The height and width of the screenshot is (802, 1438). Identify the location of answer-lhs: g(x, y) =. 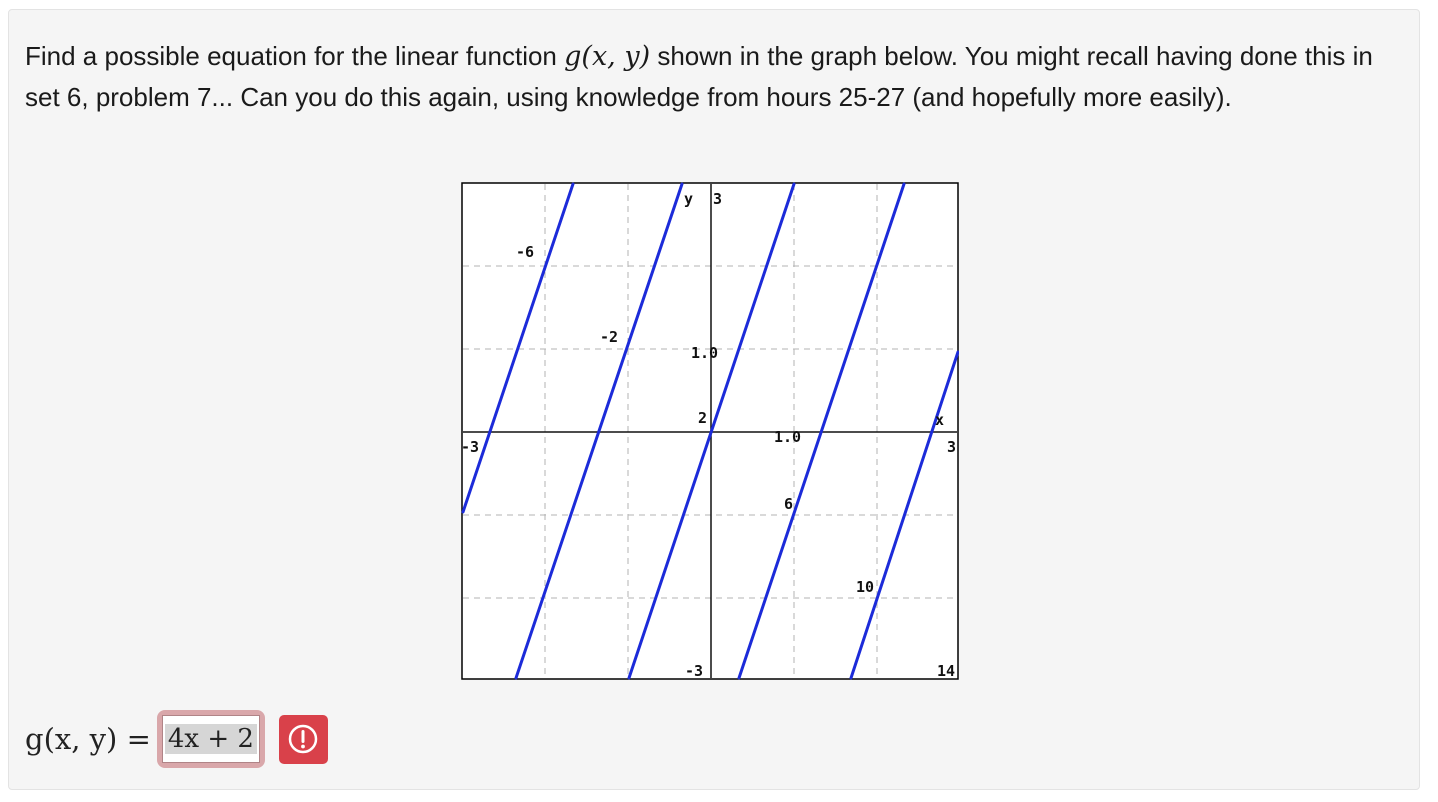
(88, 739).